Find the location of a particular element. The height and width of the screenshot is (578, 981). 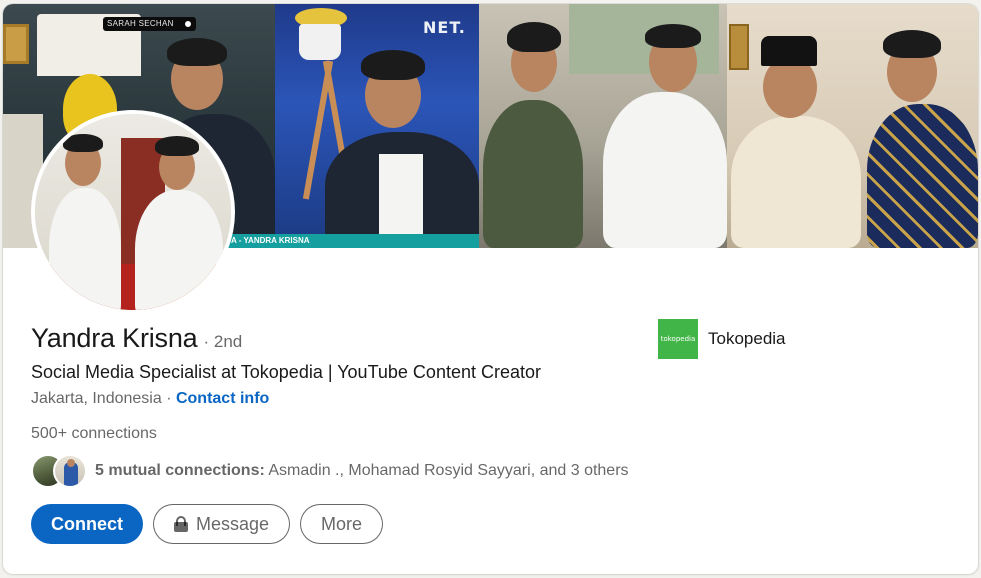

company-name: Tokopedia is located at coordinates (747, 338).